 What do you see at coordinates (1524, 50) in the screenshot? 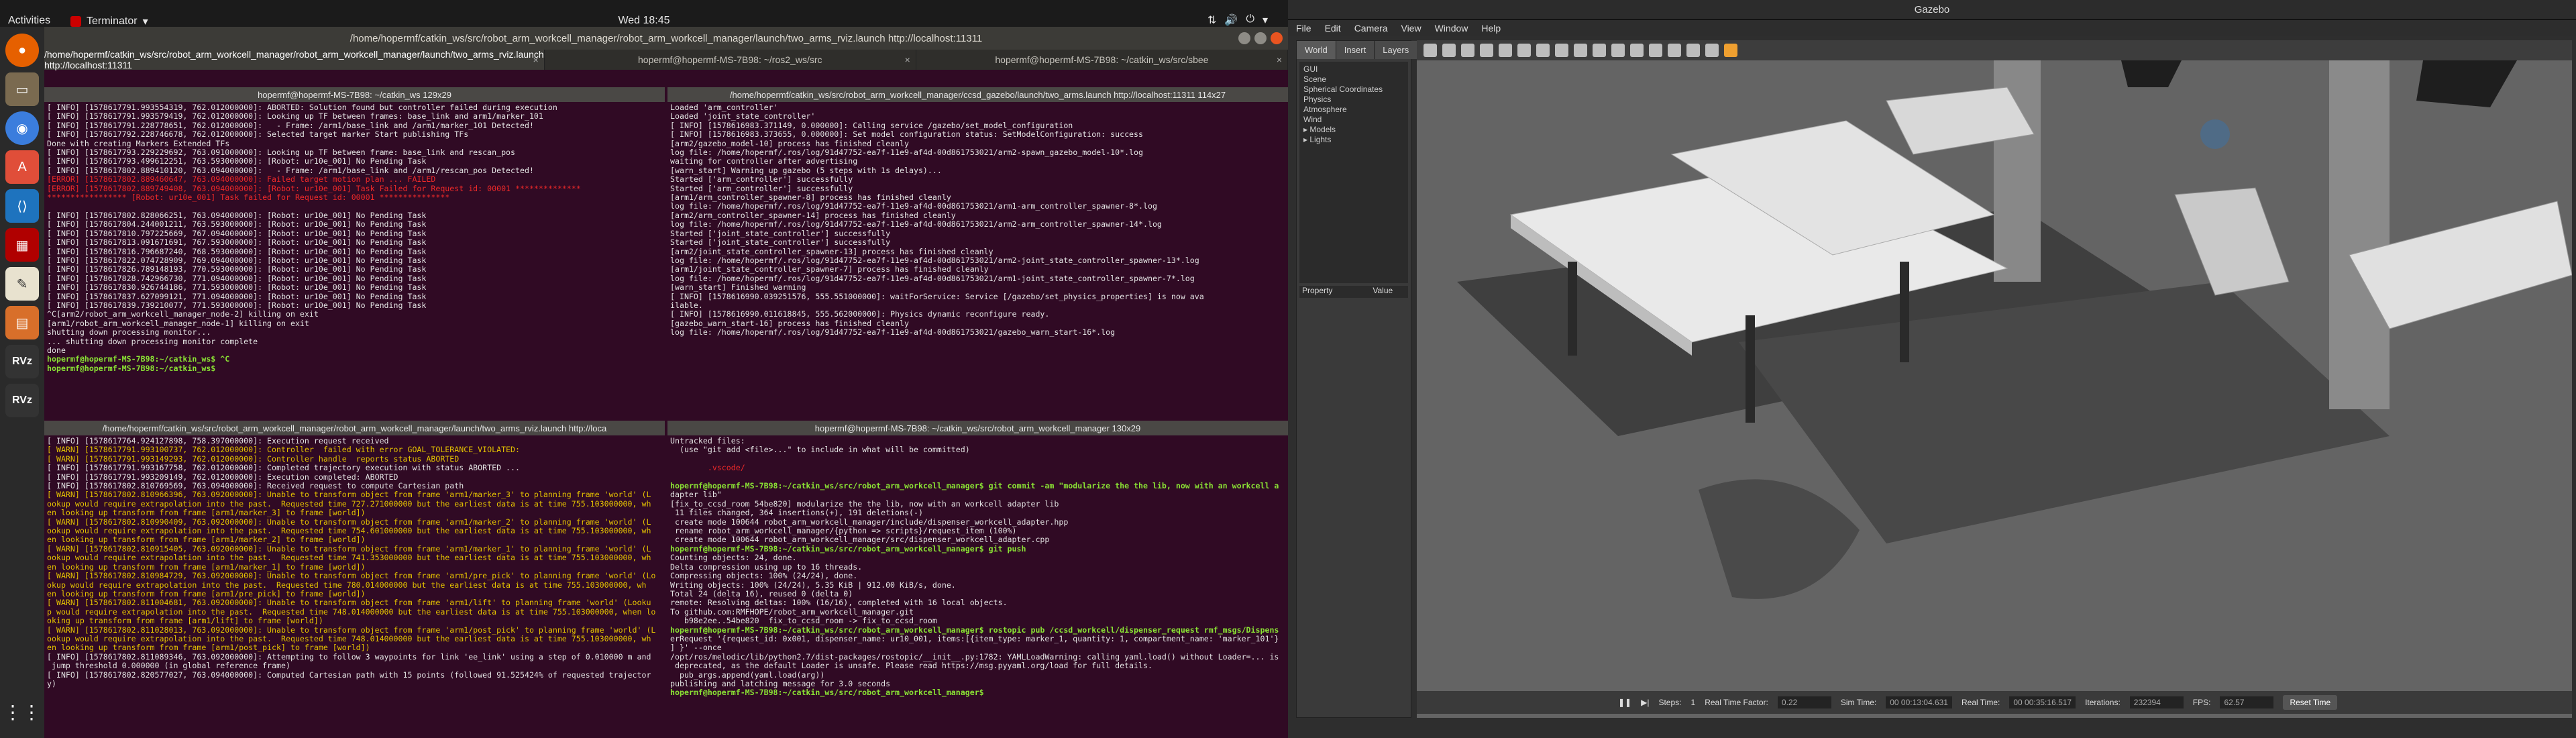
I see `redo-icon` at bounding box center [1524, 50].